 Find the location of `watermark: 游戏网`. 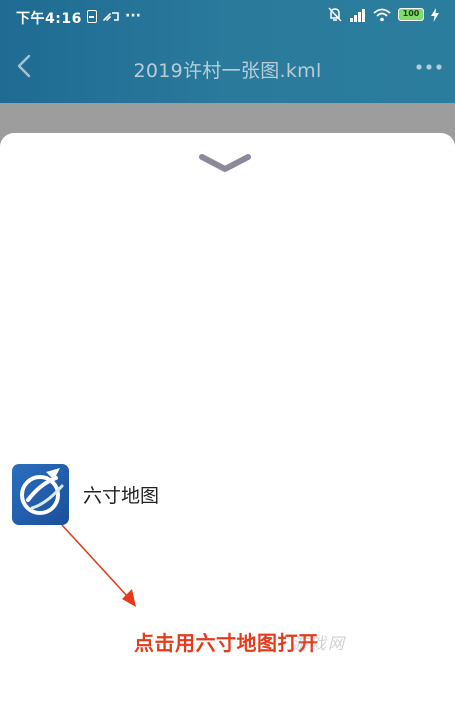

watermark: 游戏网 is located at coordinates (319, 643).